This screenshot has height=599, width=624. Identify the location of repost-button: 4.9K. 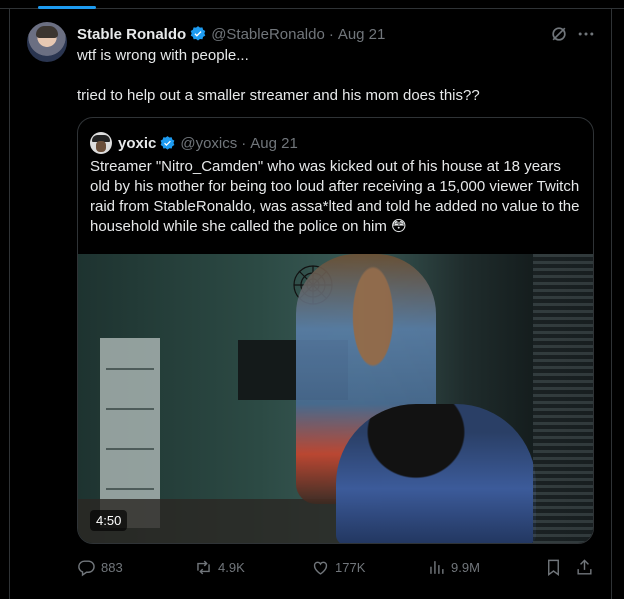
(219, 567).